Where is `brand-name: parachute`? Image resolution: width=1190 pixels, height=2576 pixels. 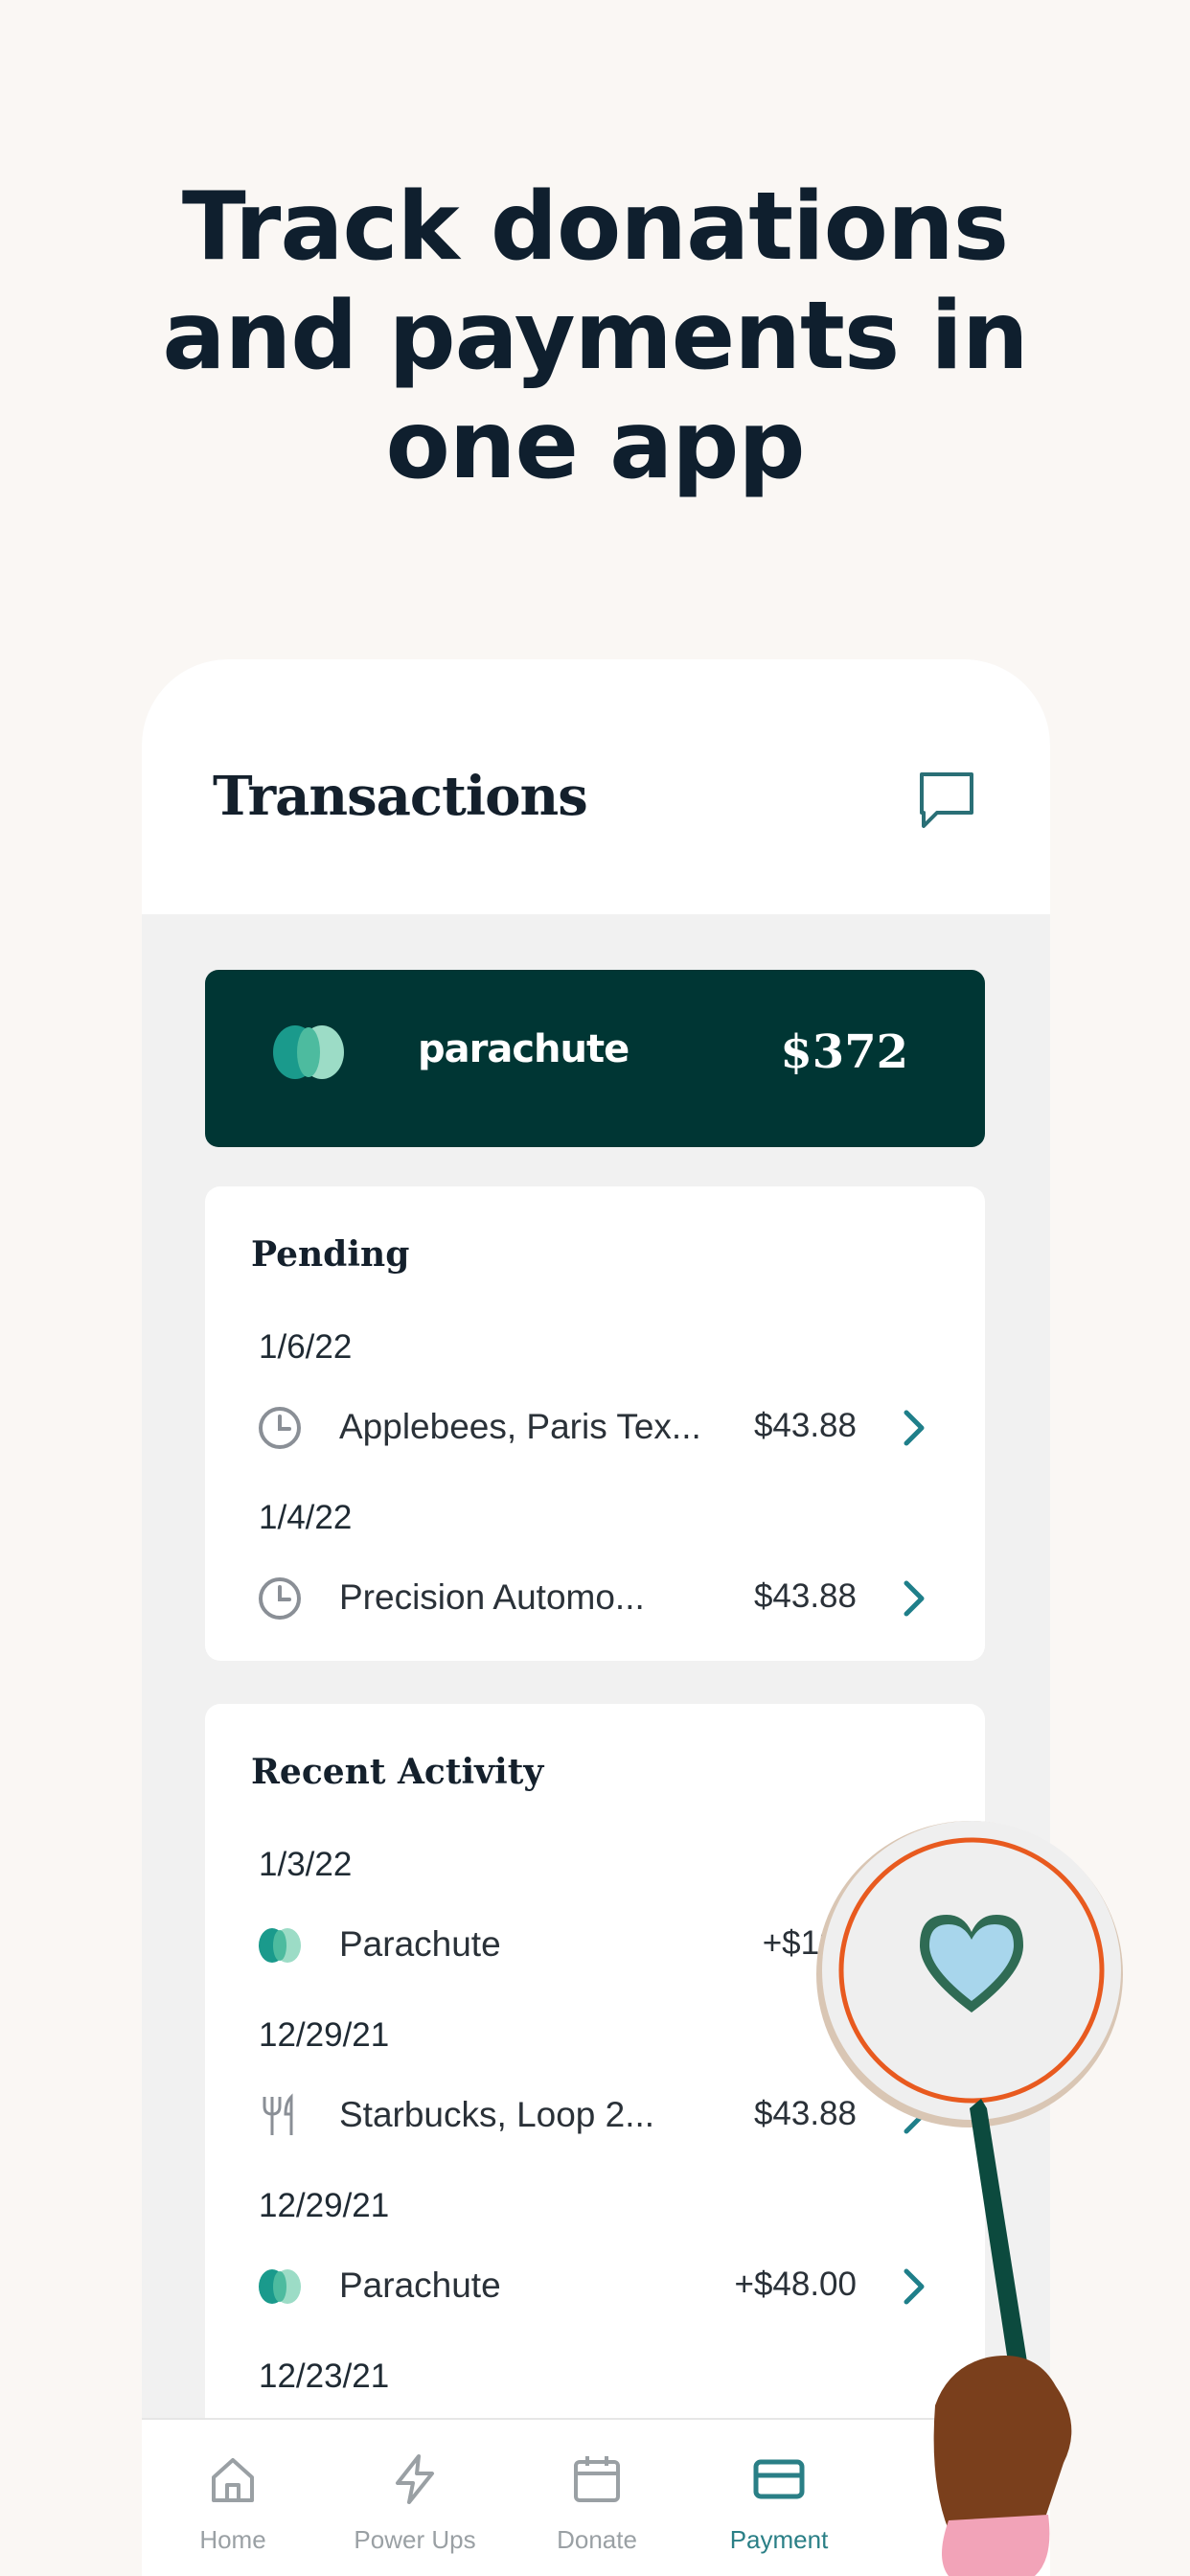 brand-name: parachute is located at coordinates (524, 1049).